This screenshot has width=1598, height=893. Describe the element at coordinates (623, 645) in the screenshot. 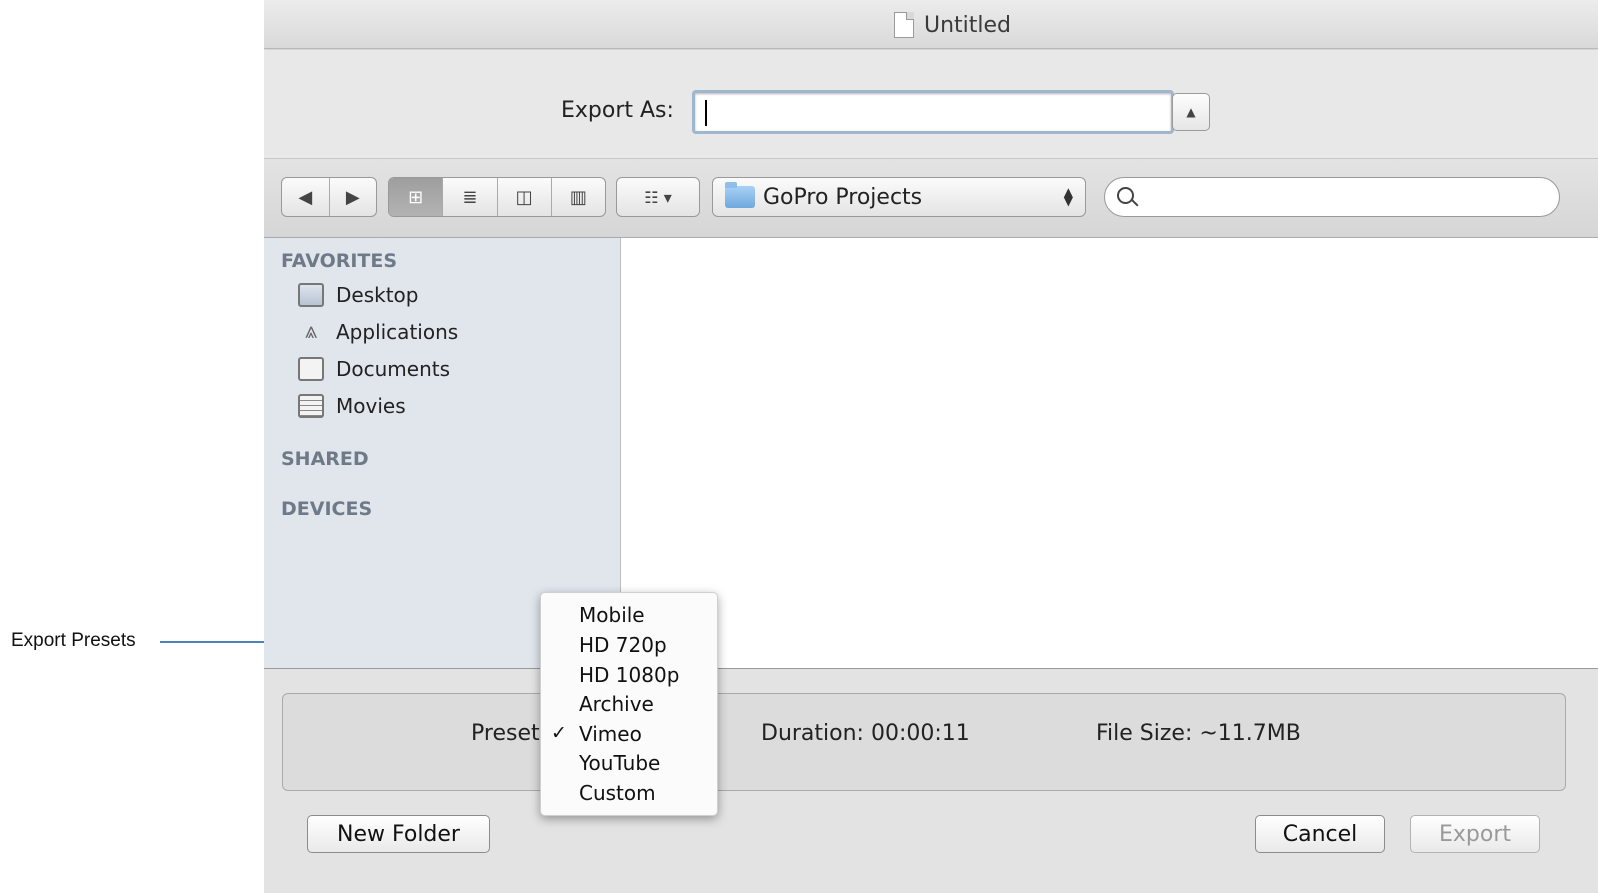

I see `menu-item-hd-720p: HD 720p` at that location.